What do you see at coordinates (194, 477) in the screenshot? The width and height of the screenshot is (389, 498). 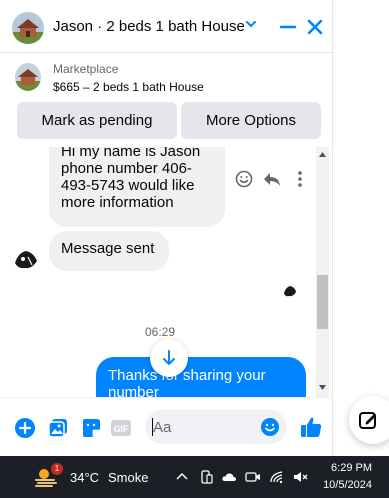 I see `windows-taskbar: 1 34°C Smoke 6:29 PM 10/5/2024` at bounding box center [194, 477].